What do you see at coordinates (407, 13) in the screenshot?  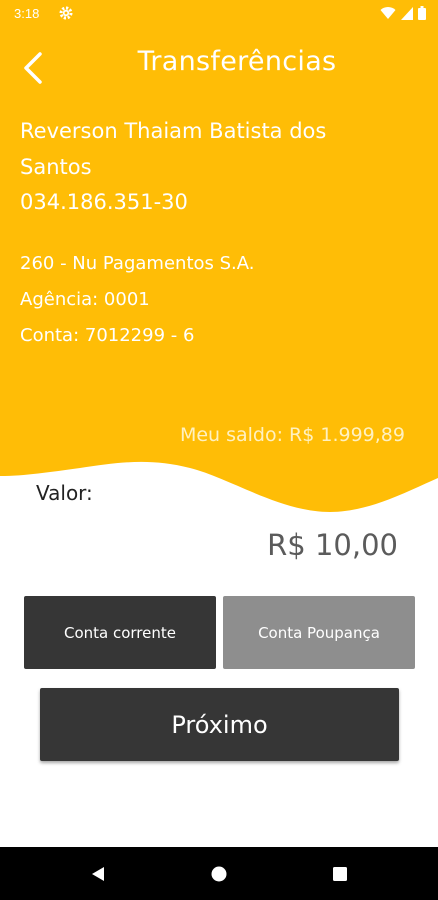 I see `signal-icon` at bounding box center [407, 13].